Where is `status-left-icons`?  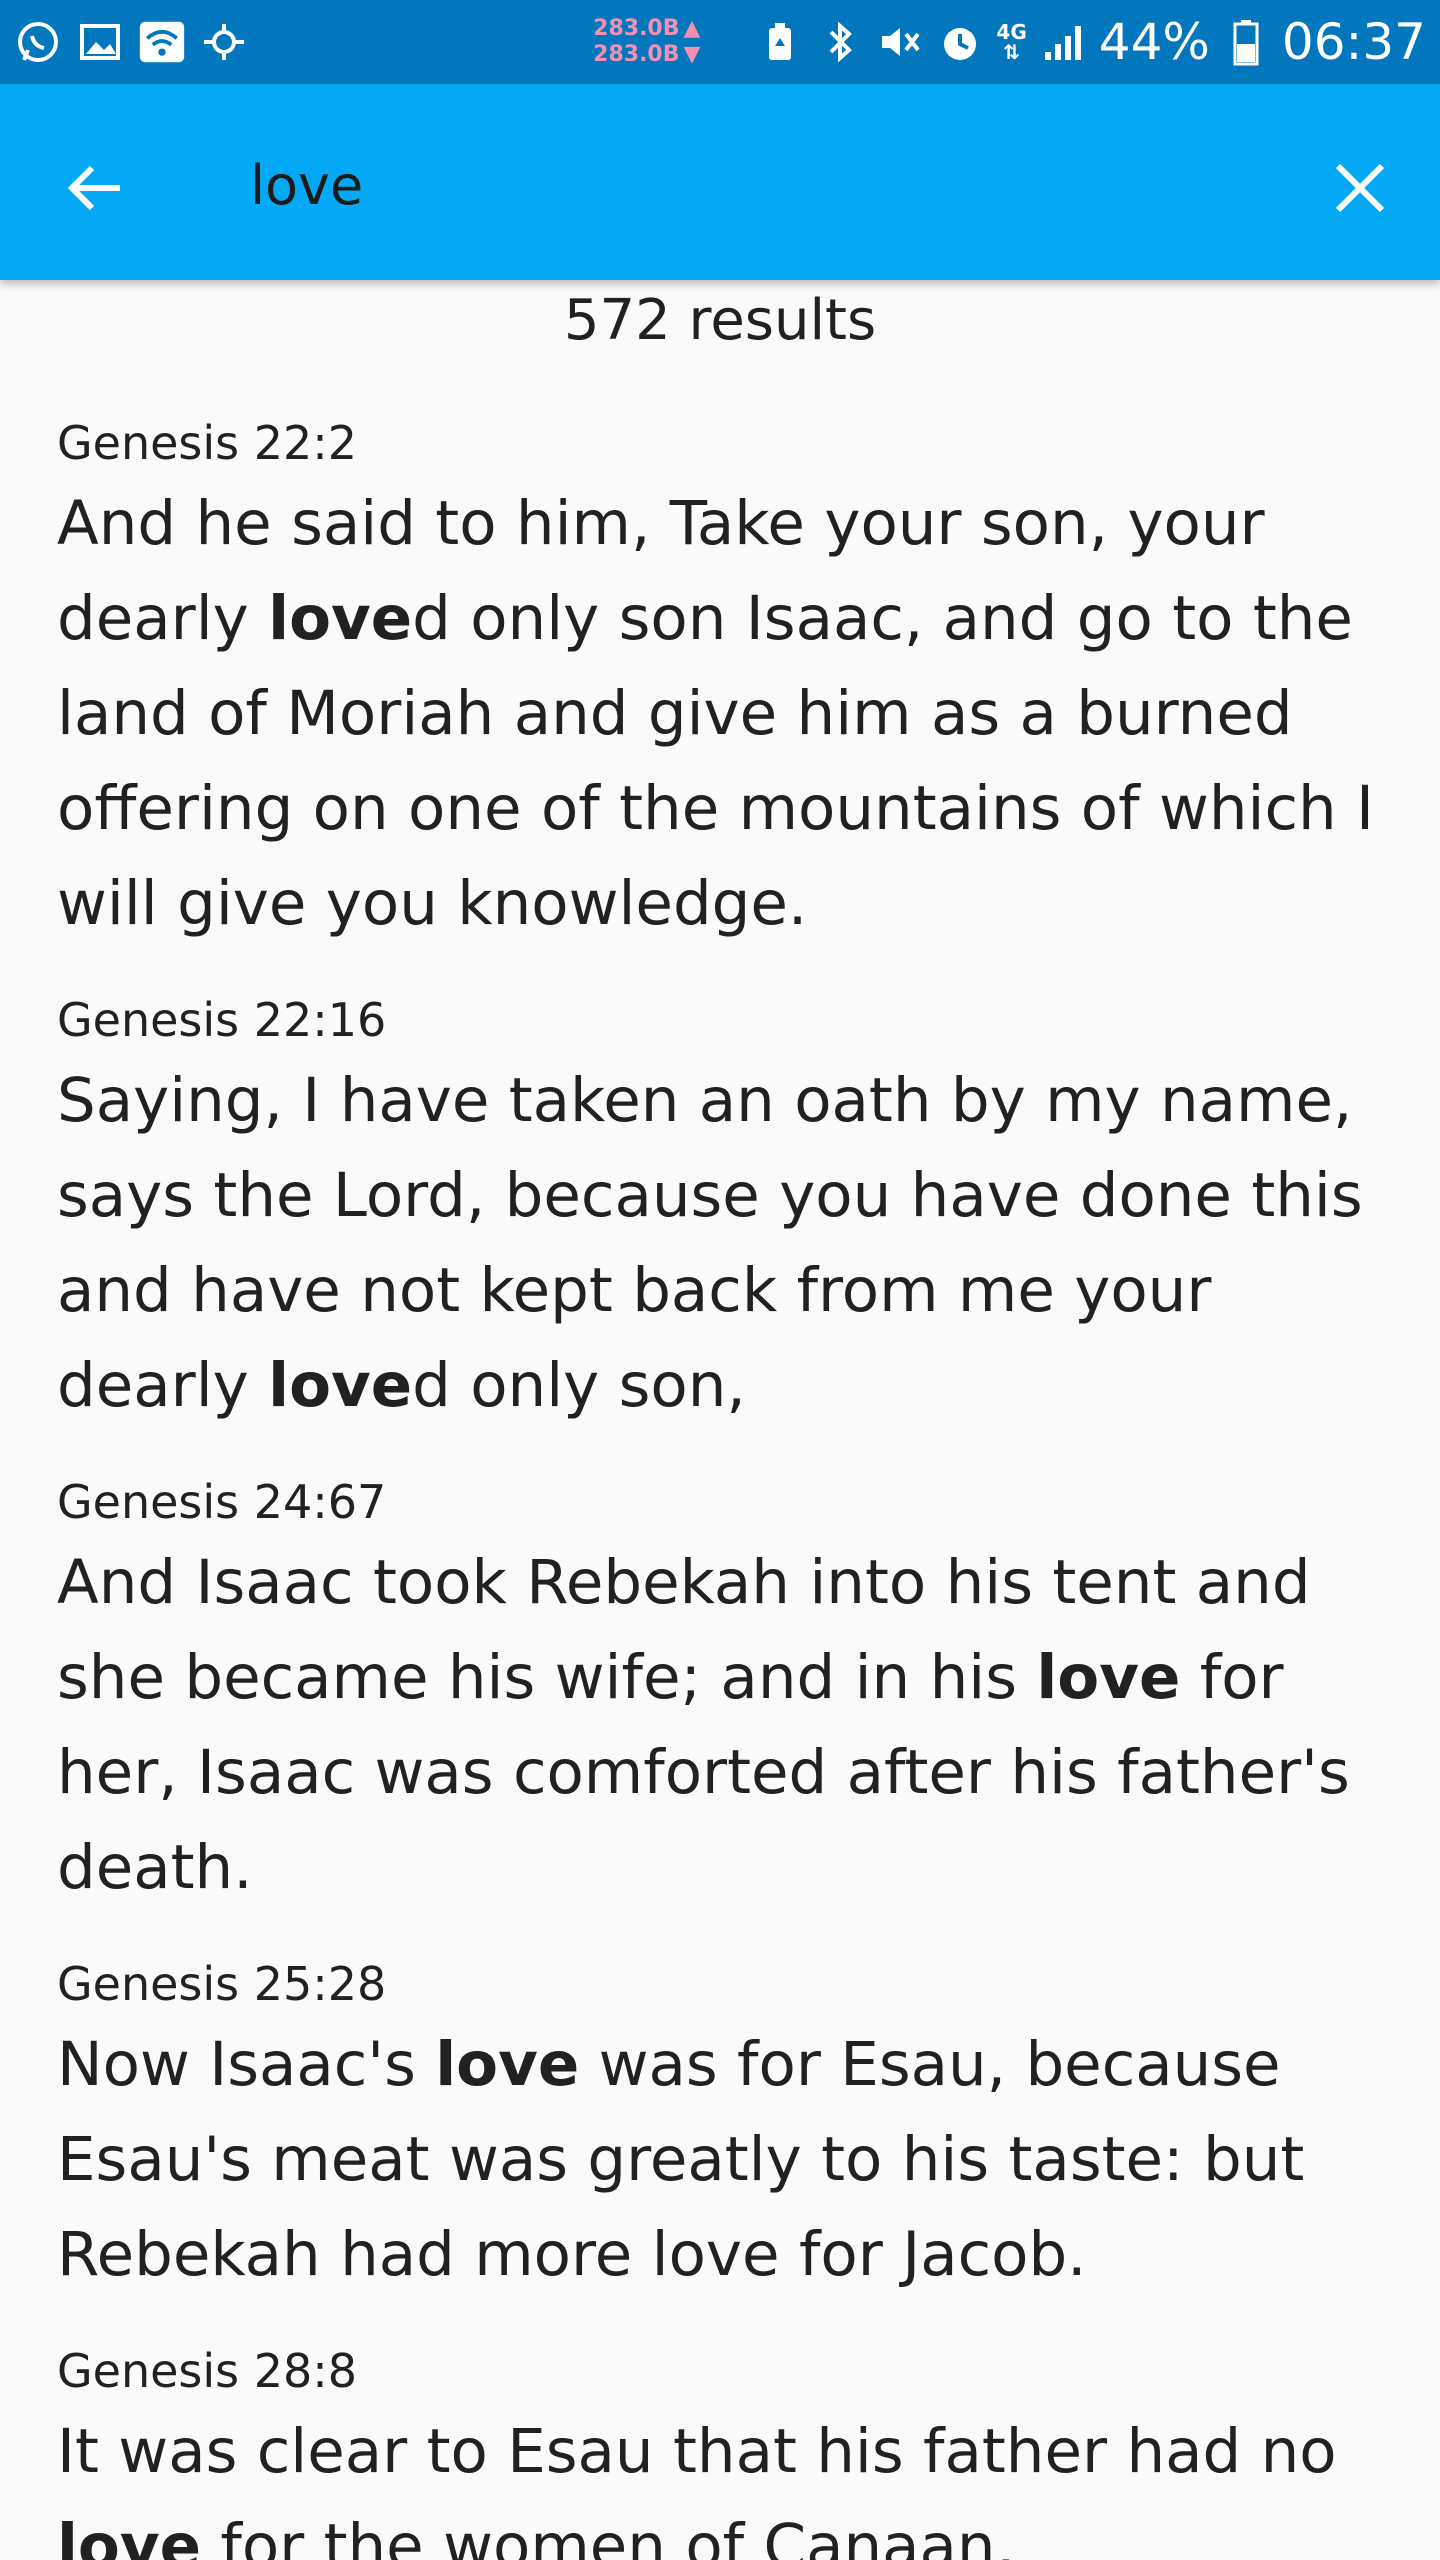
status-left-icons is located at coordinates (131, 42).